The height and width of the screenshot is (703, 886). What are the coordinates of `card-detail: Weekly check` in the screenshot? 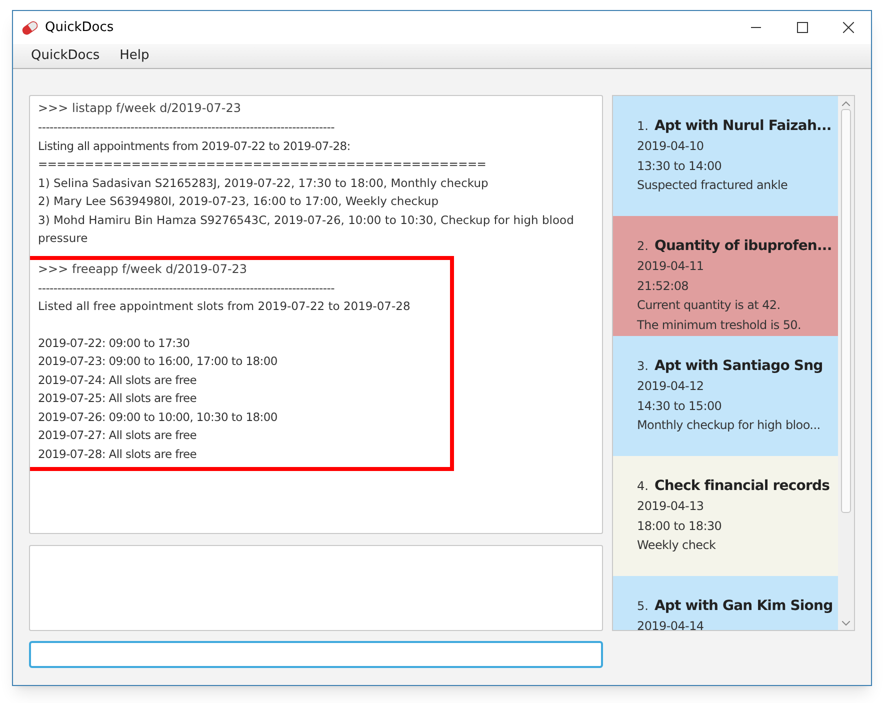 It's located at (677, 545).